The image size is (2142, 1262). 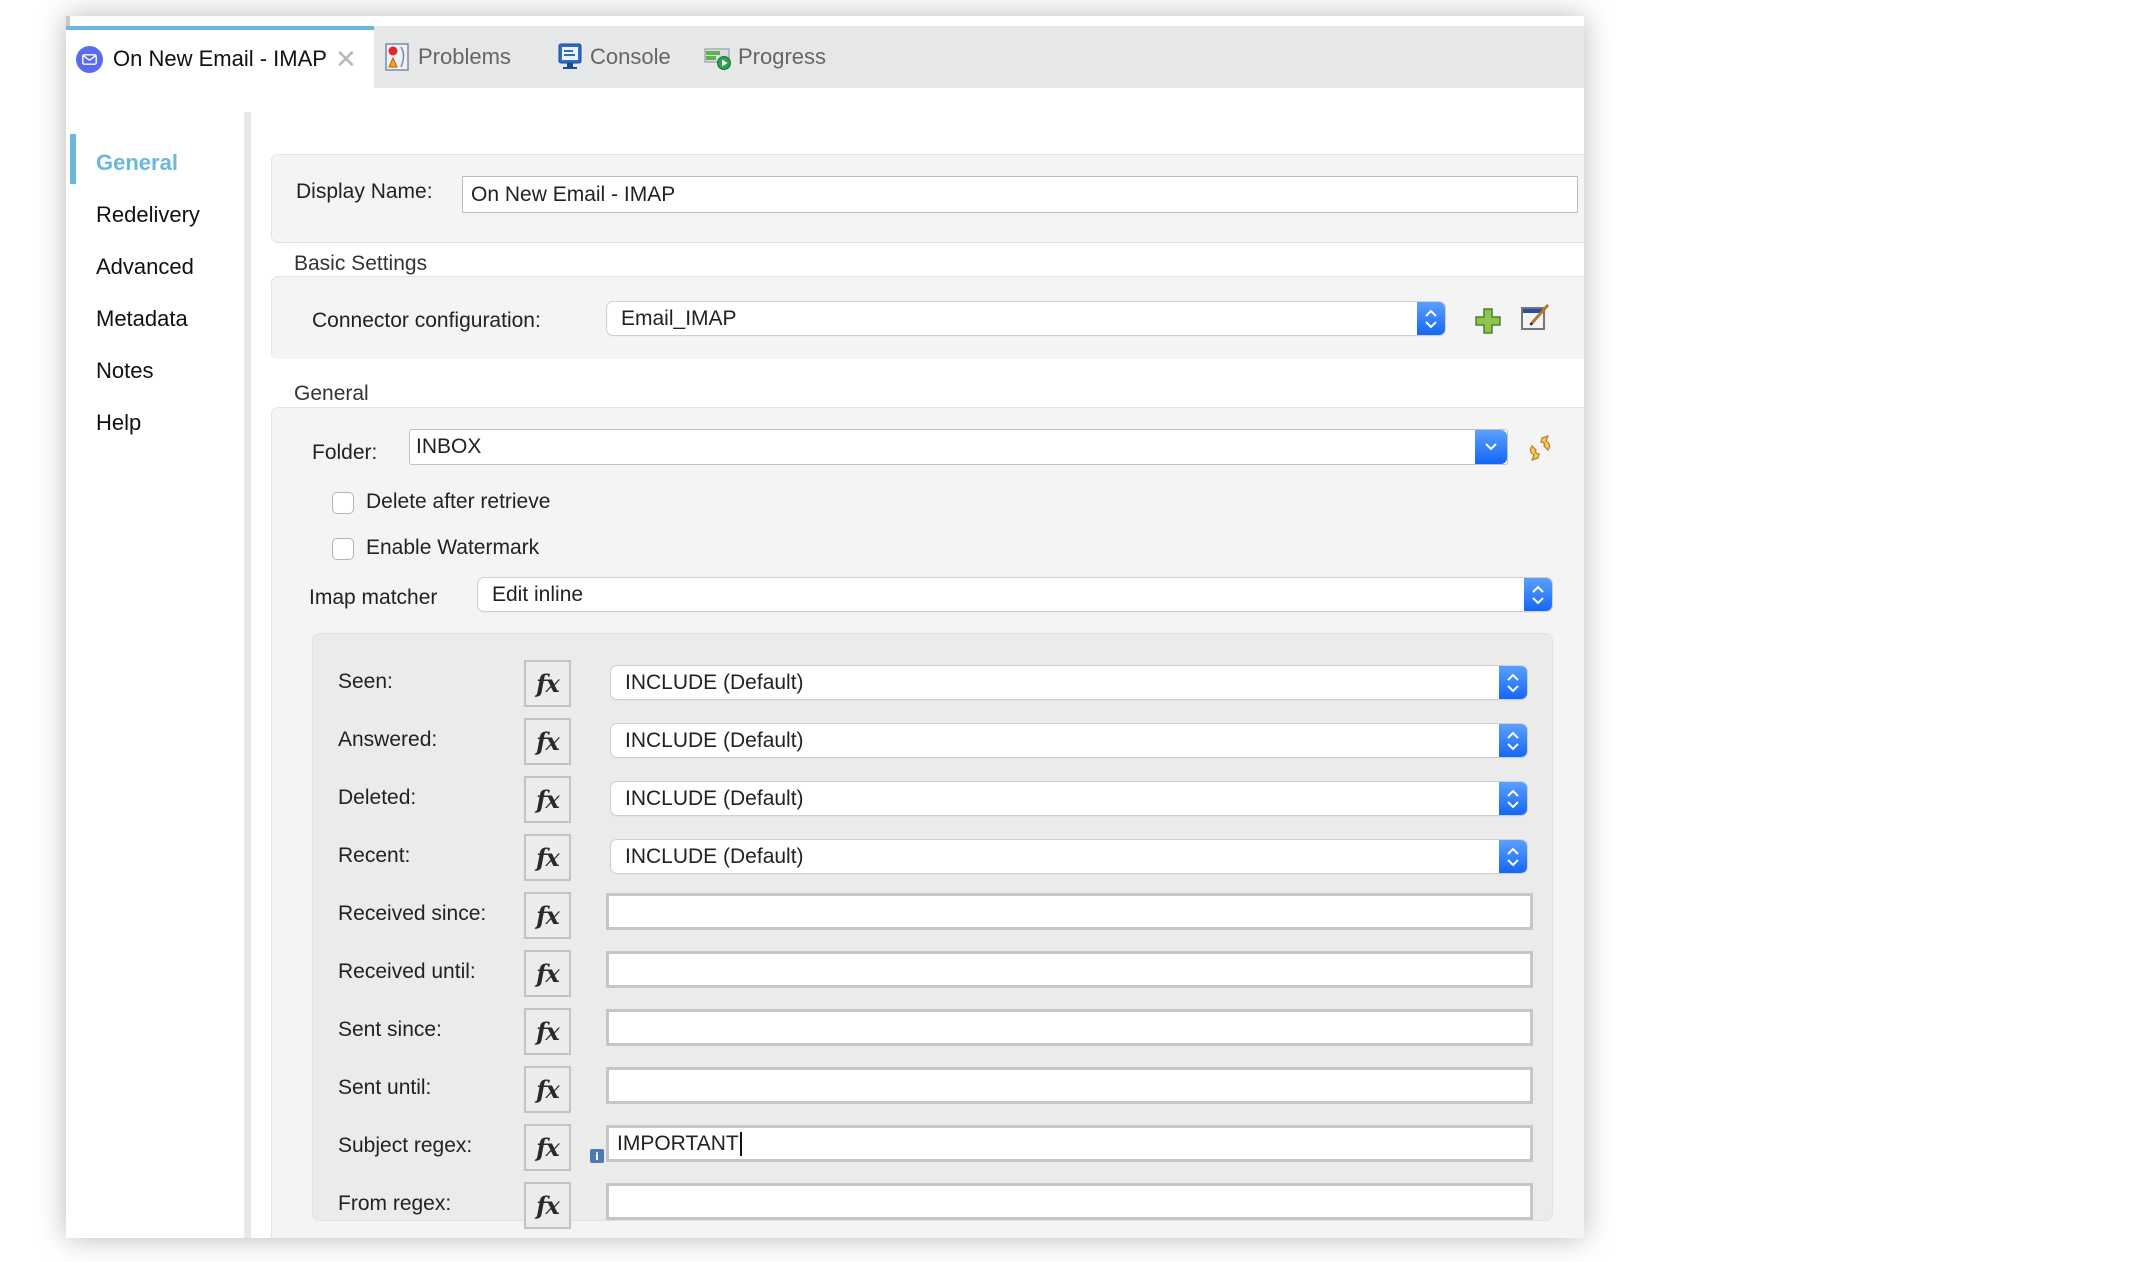 What do you see at coordinates (145, 267) in the screenshot?
I see `sidebar-item-advanced: Advanced` at bounding box center [145, 267].